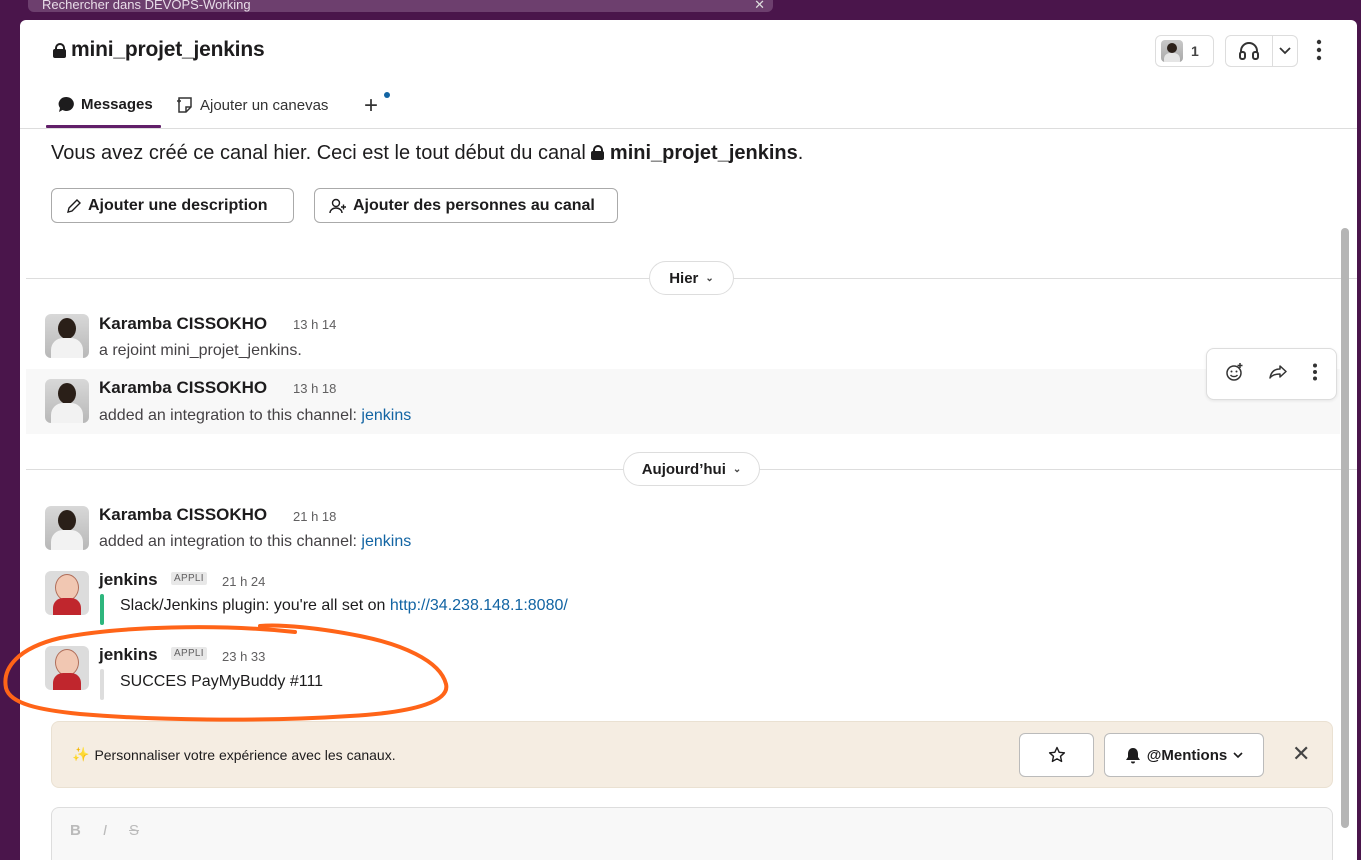  Describe the element at coordinates (314, 324) in the screenshot. I see `message-time: 13 h 14` at that location.